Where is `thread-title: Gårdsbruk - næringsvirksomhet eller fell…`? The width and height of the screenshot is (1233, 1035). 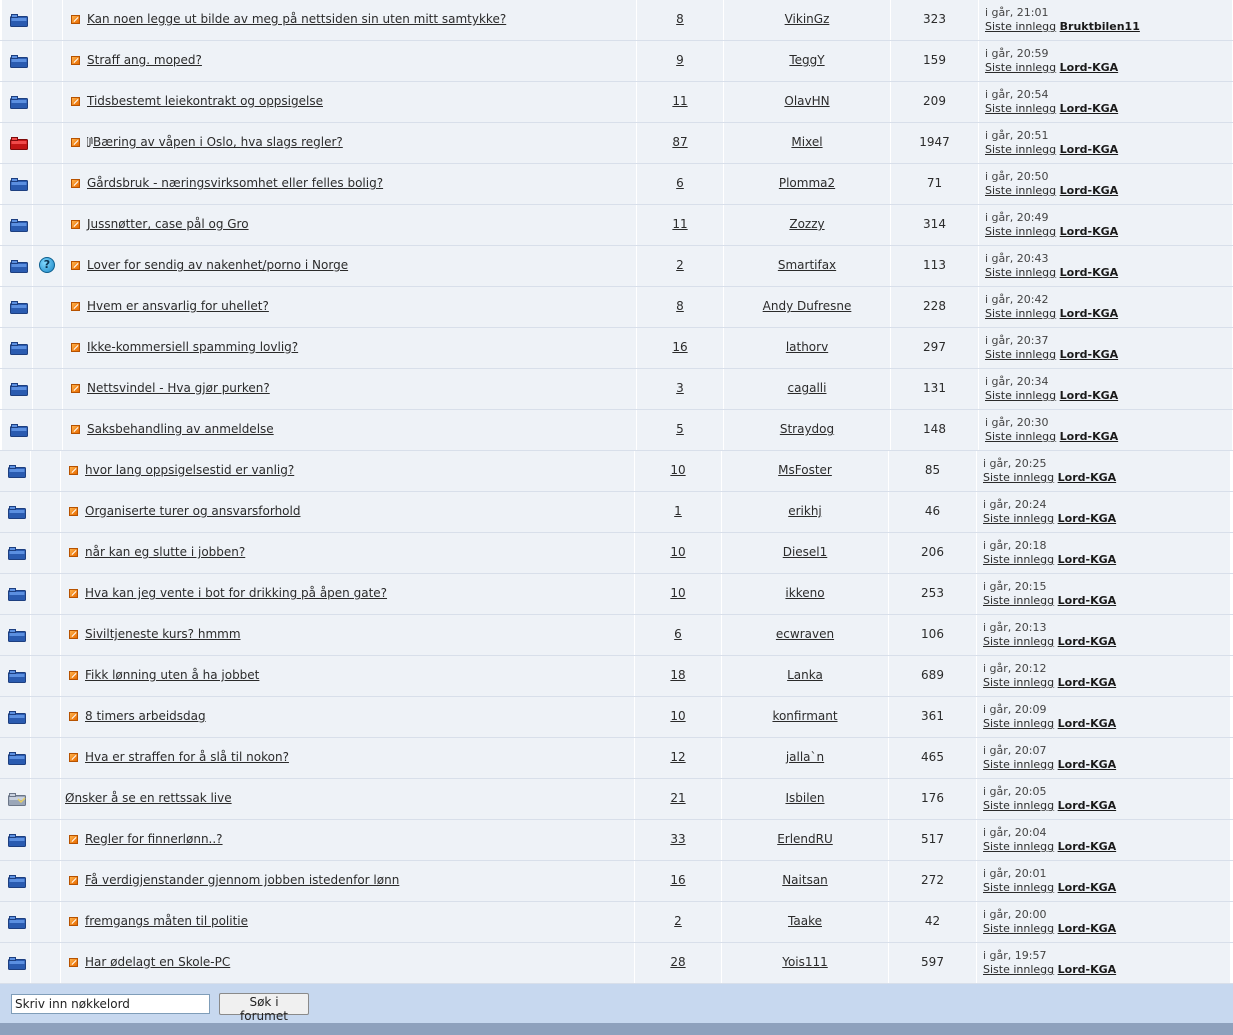
thread-title: Gårdsbruk - næringsvirksomhet eller fell… is located at coordinates (235, 183).